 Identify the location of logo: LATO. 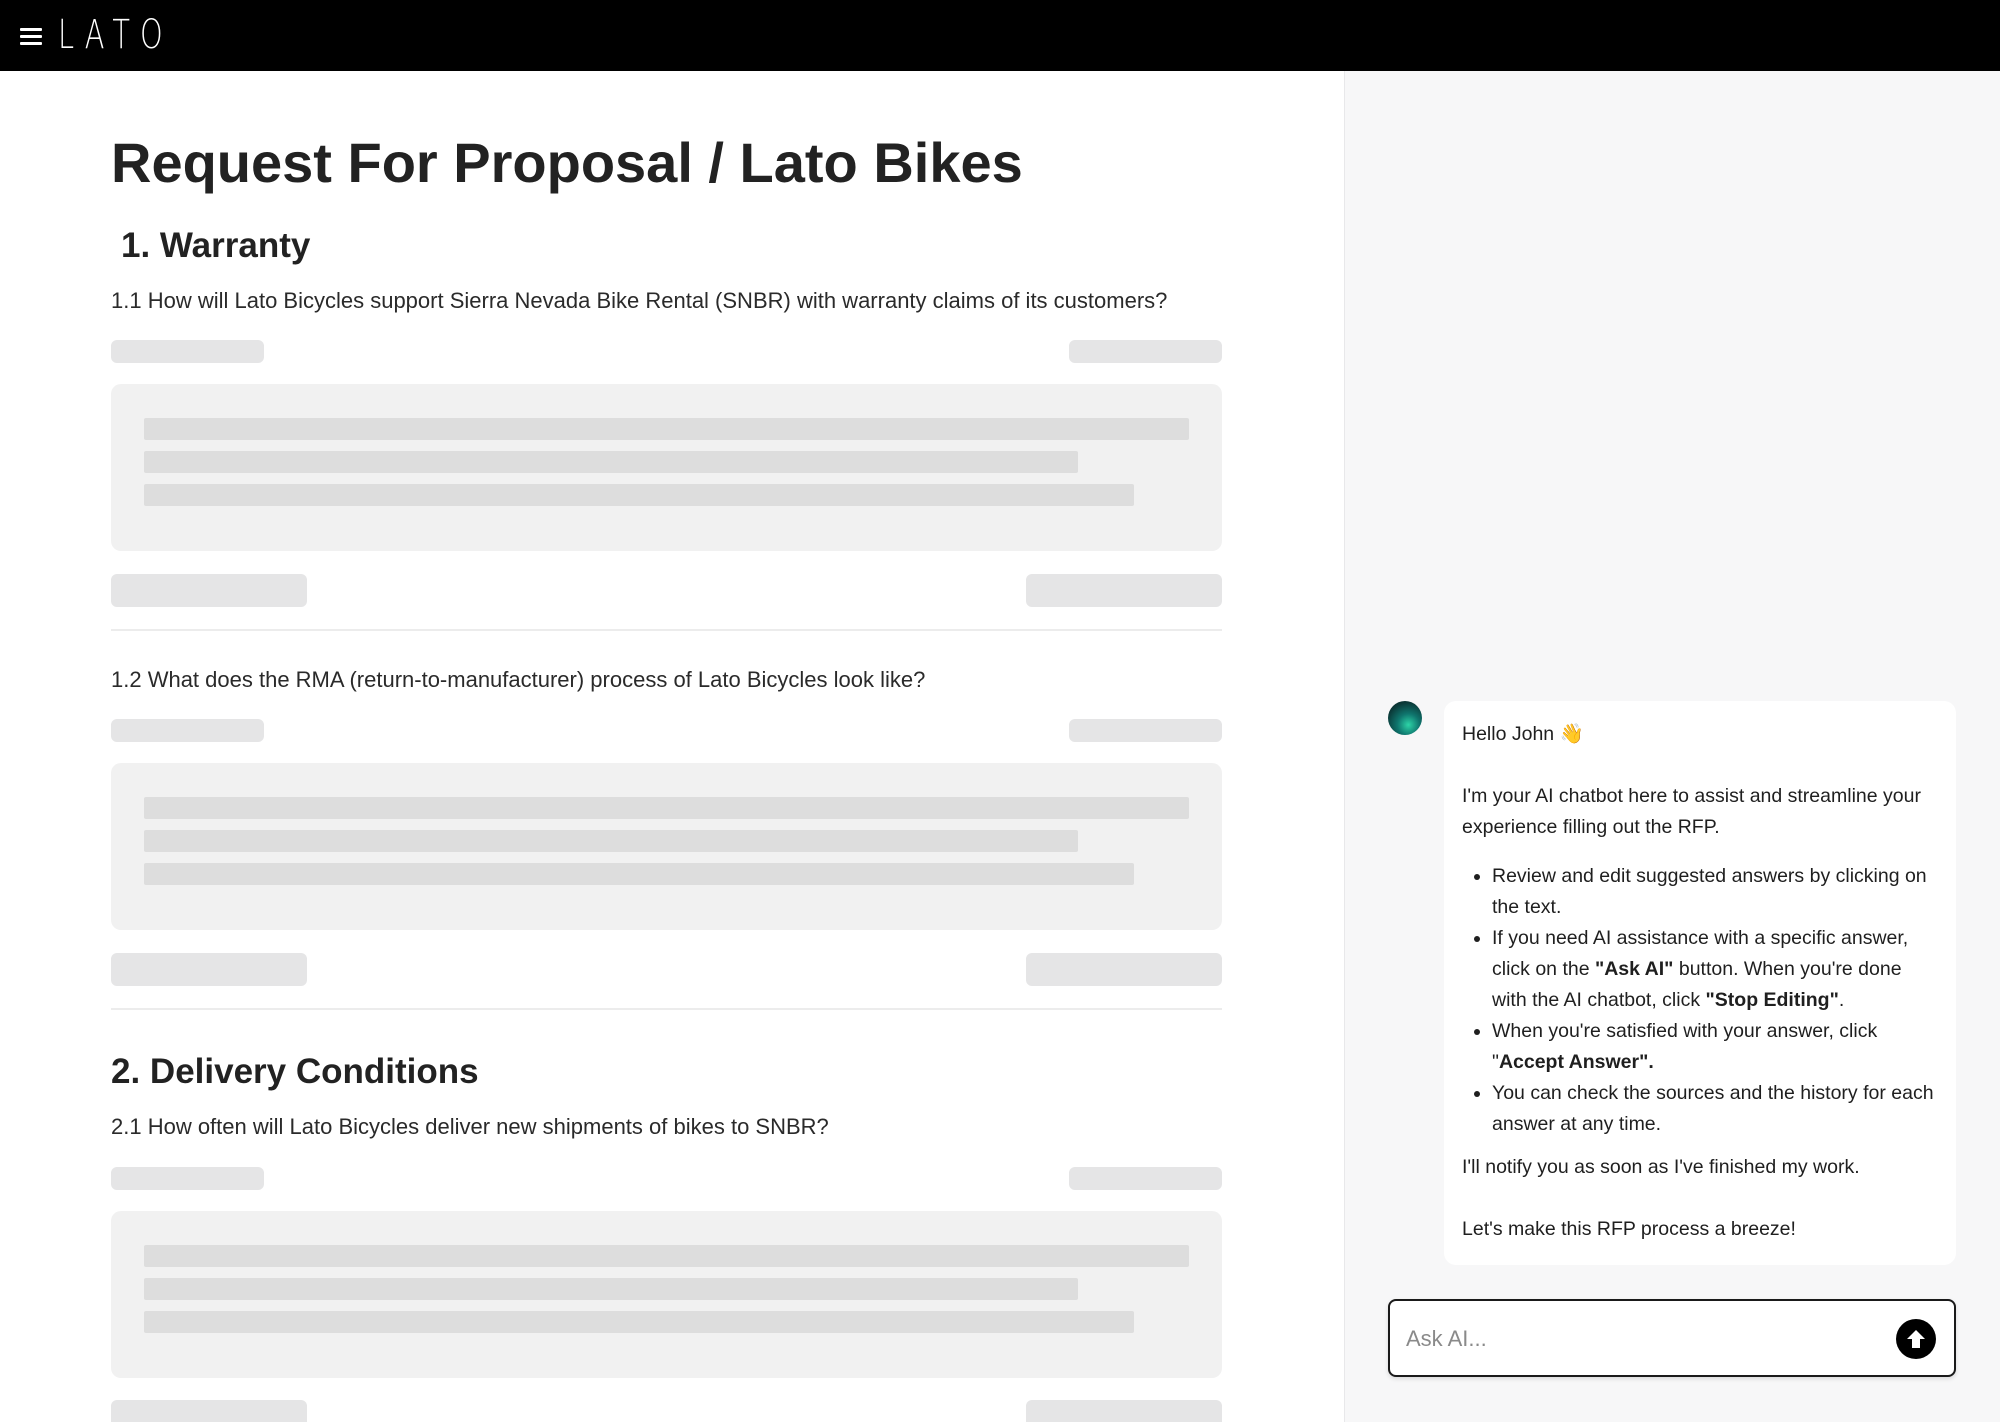
(115, 35).